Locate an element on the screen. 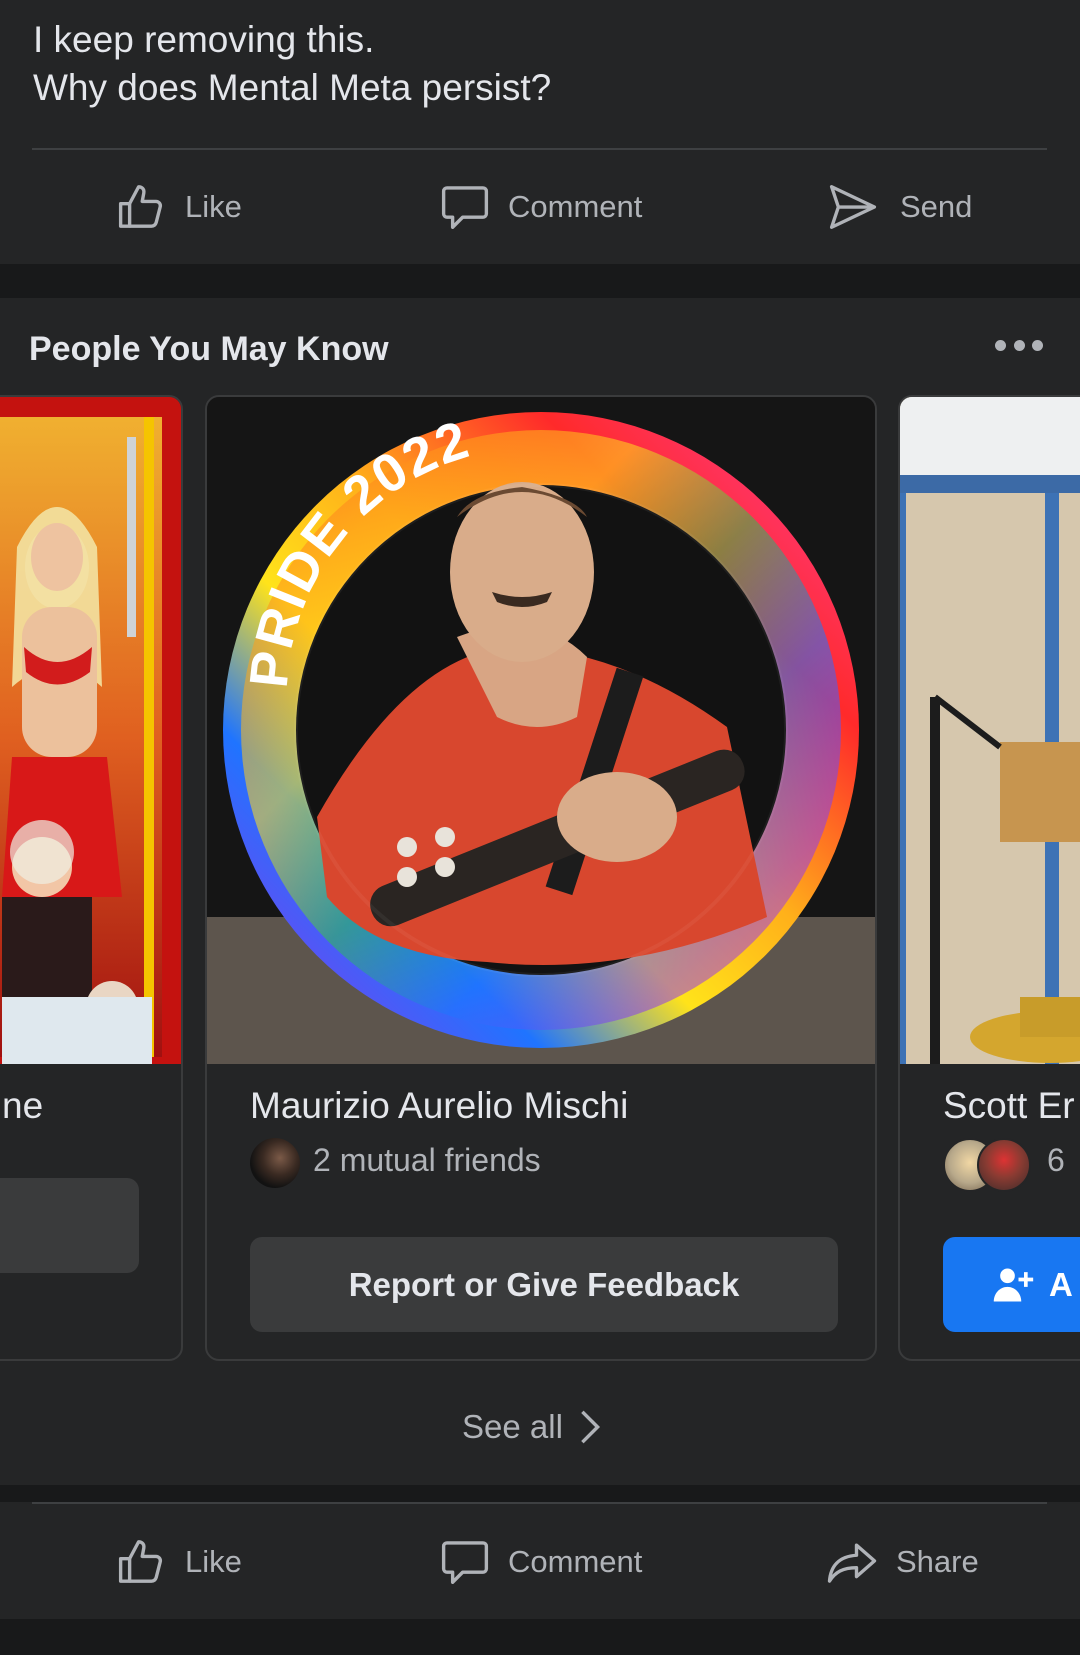 The height and width of the screenshot is (1655, 1080). like-button: Like is located at coordinates (178, 207).